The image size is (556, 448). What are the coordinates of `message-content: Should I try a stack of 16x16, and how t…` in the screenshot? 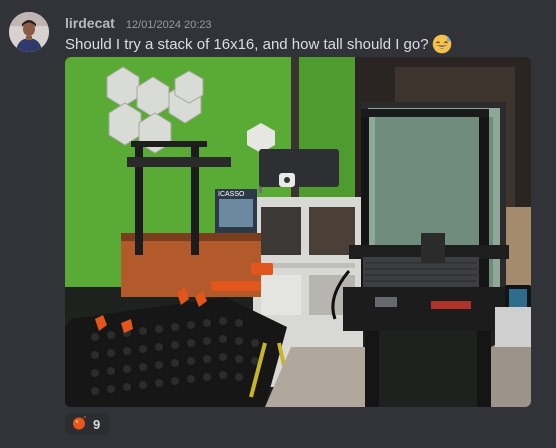 It's located at (258, 46).